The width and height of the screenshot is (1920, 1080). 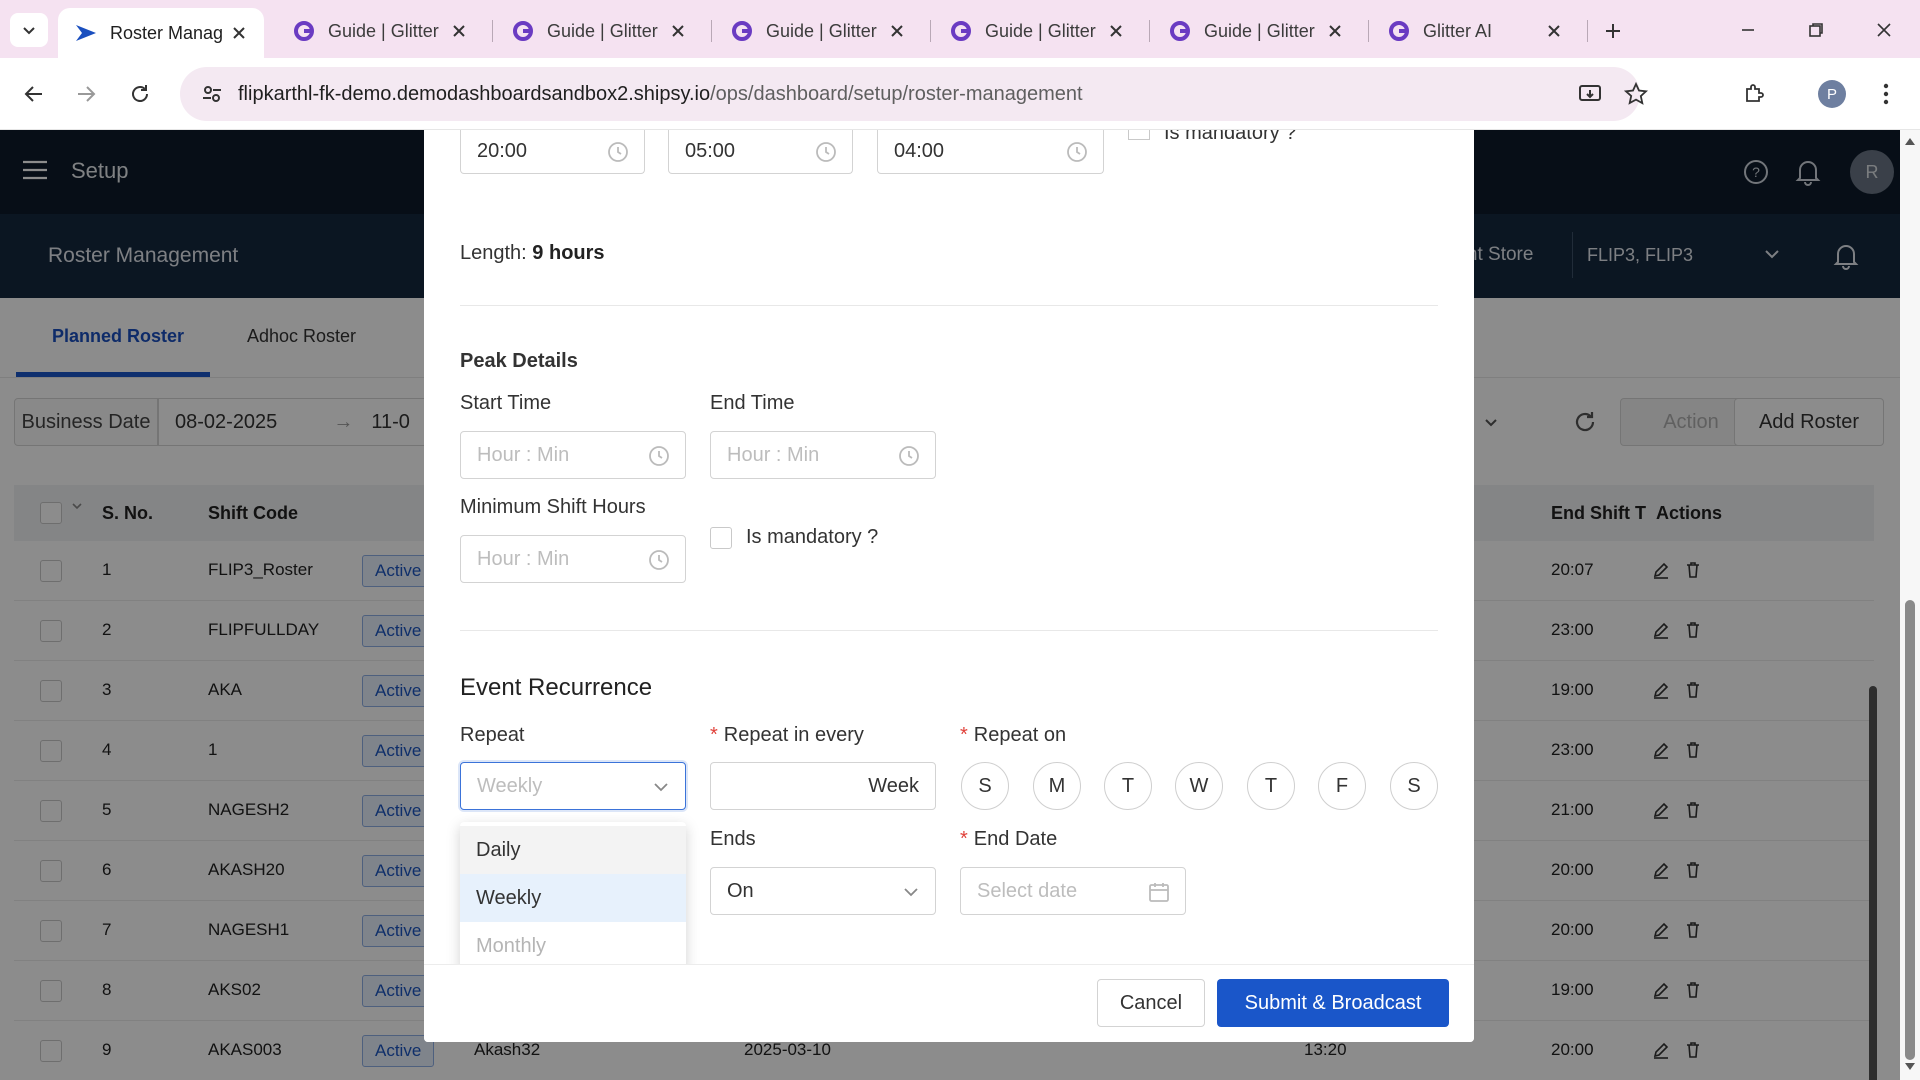 I want to click on peak-details-title: Peak Details, so click(x=519, y=361).